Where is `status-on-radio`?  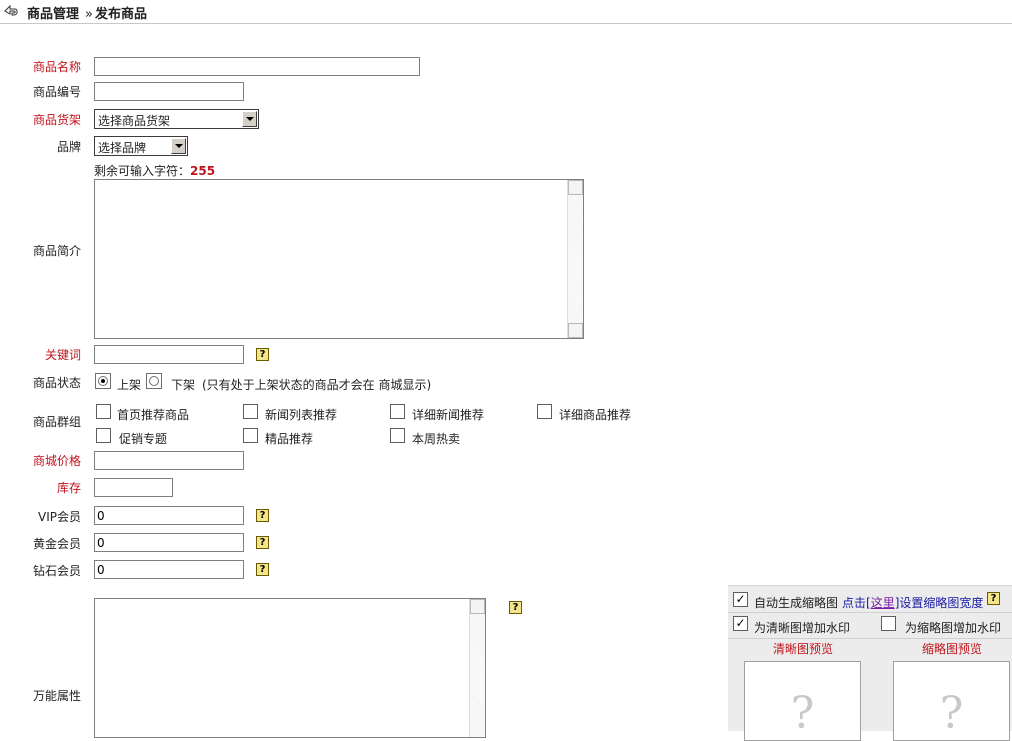 status-on-radio is located at coordinates (103, 381).